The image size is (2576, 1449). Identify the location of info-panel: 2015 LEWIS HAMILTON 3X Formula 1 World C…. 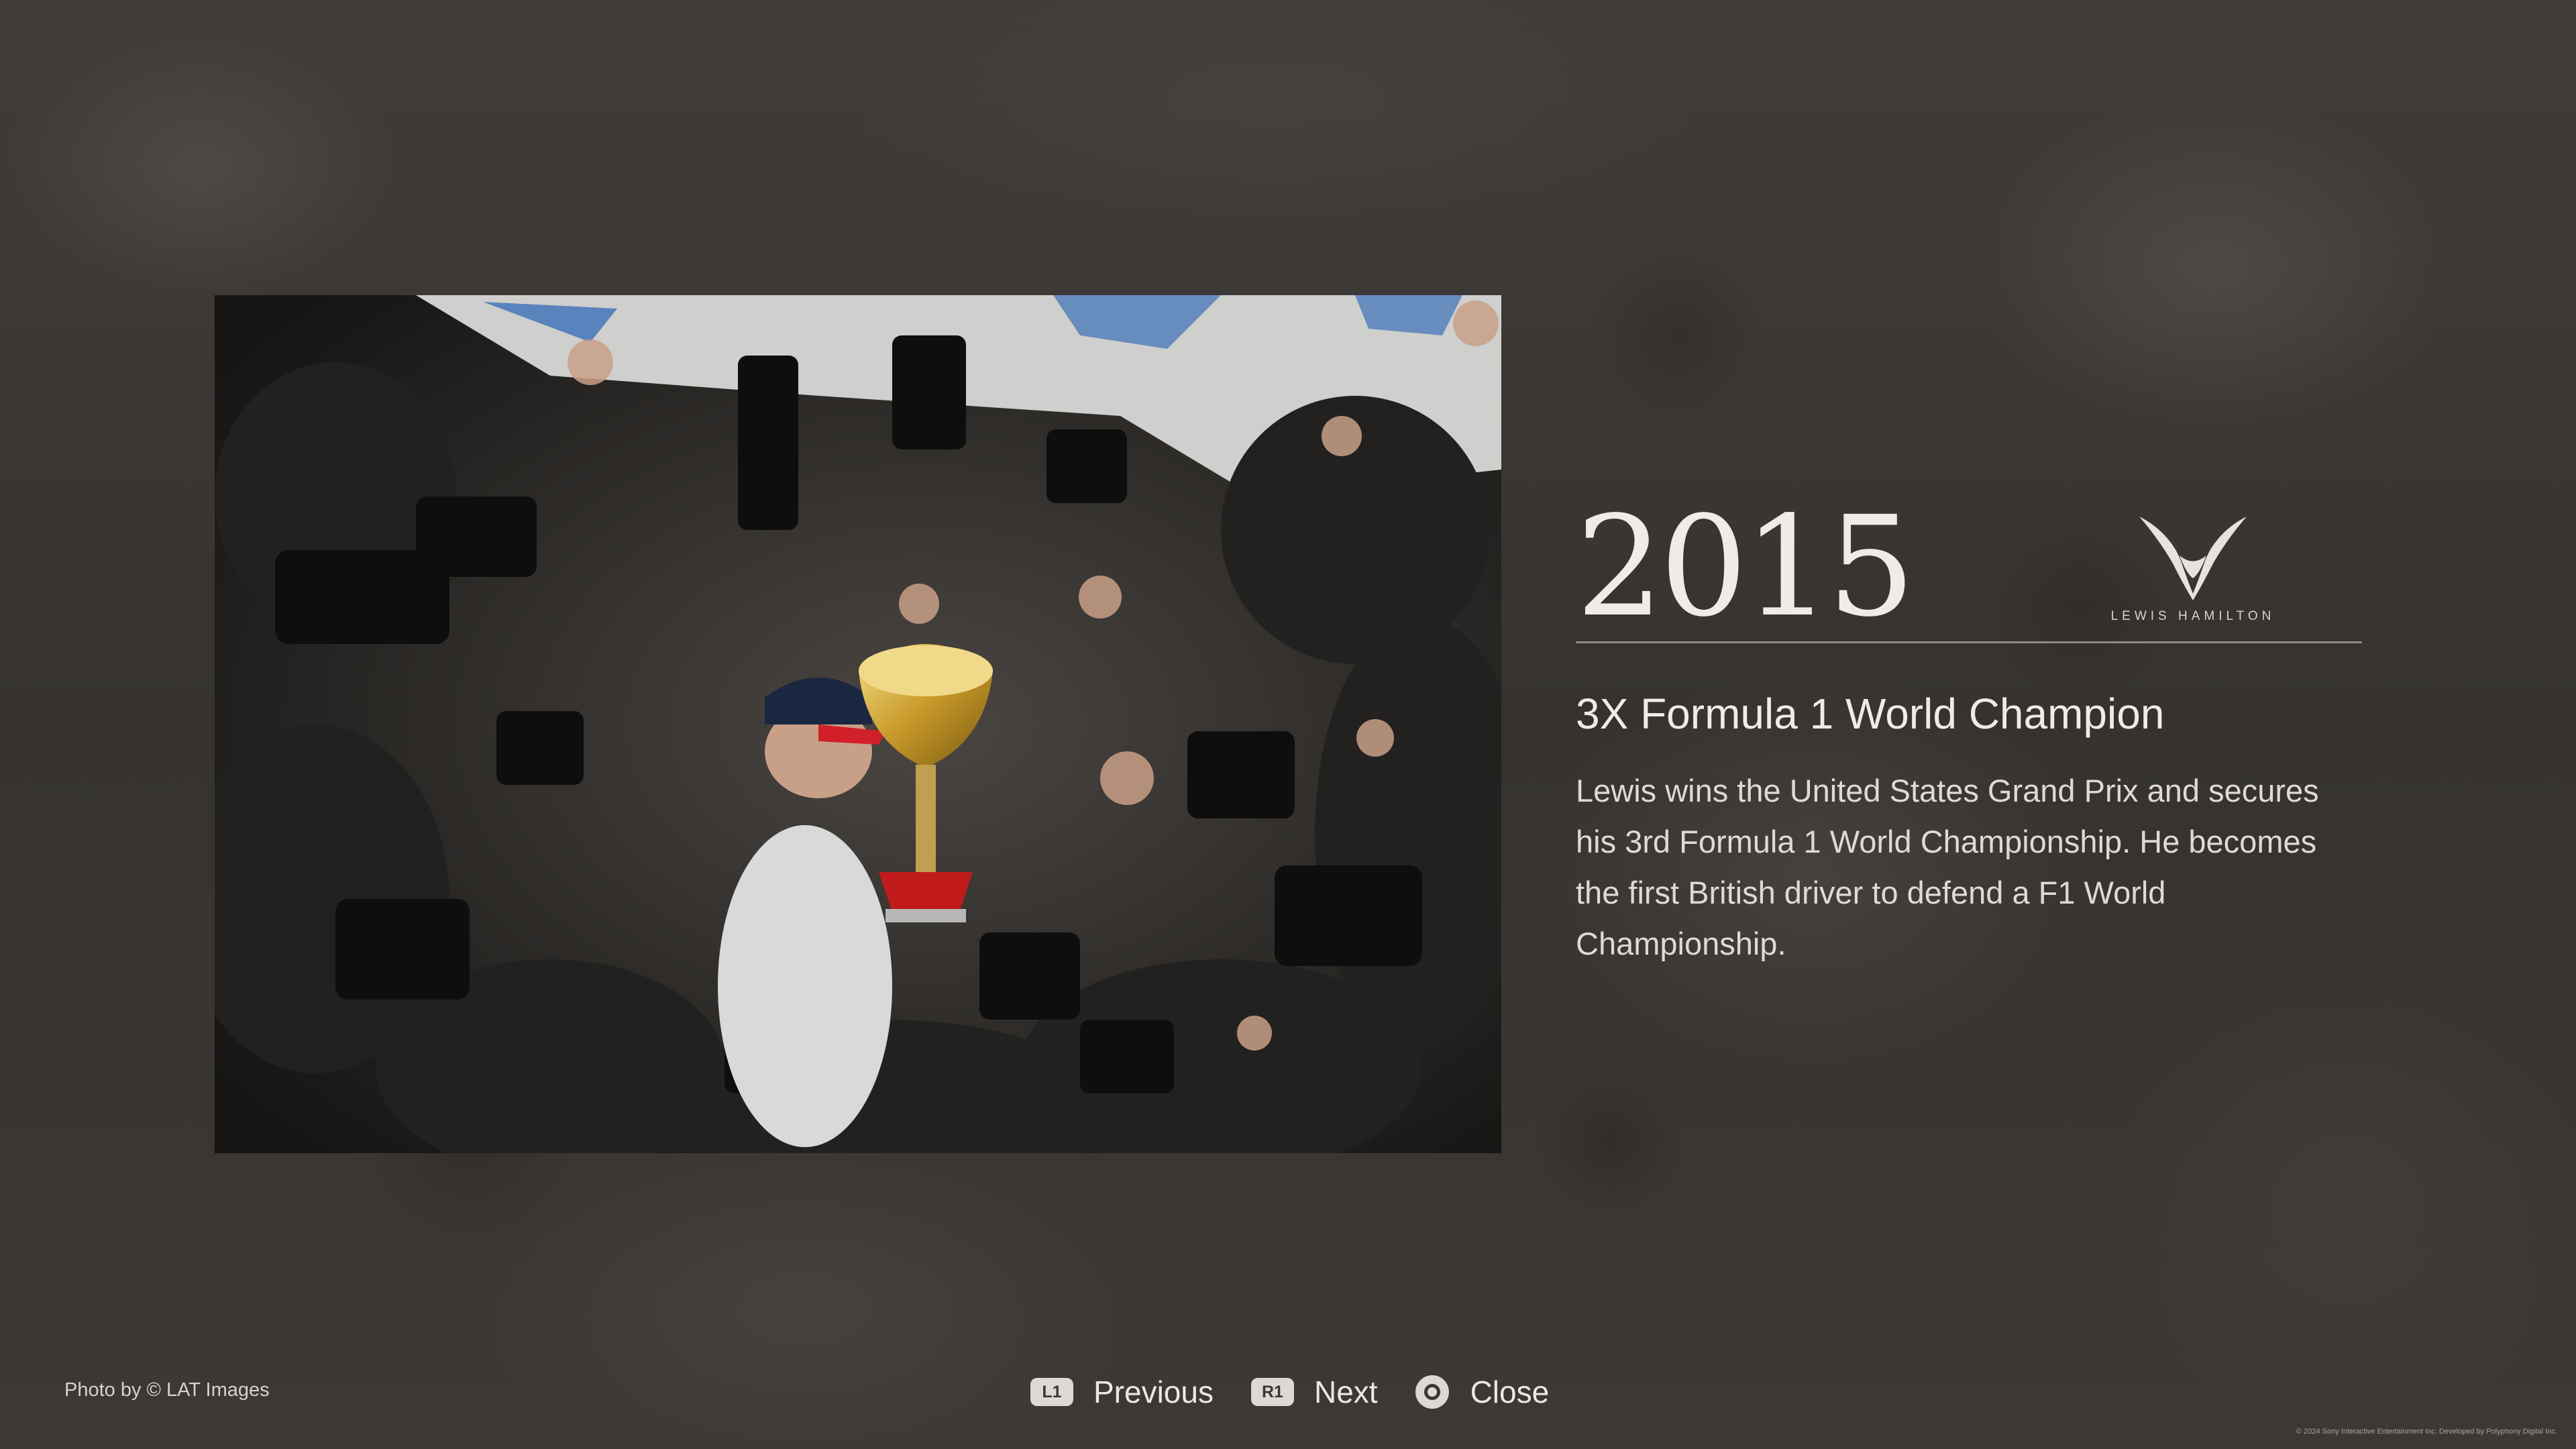
(1969, 732).